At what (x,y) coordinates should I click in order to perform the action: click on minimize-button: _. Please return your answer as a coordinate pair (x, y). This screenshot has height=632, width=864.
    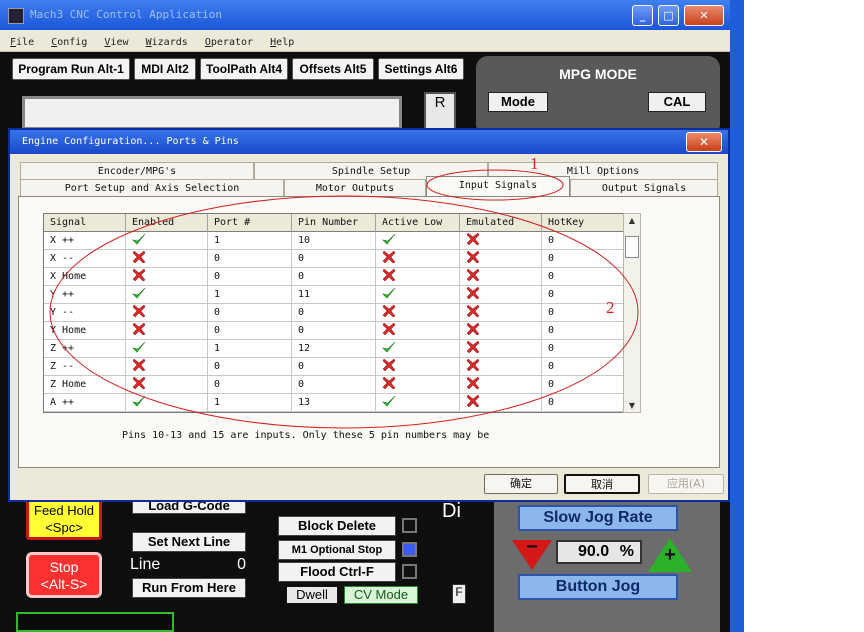
    Looking at the image, I should click on (642, 15).